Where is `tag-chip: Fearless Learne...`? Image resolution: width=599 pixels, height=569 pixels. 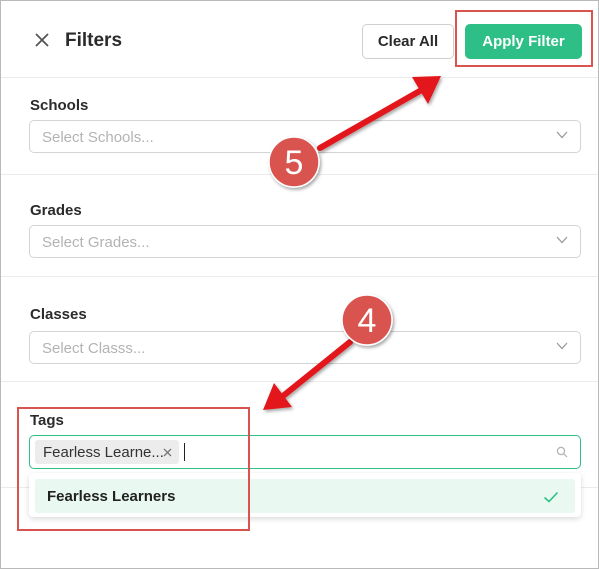
tag-chip: Fearless Learne... is located at coordinates (107, 452).